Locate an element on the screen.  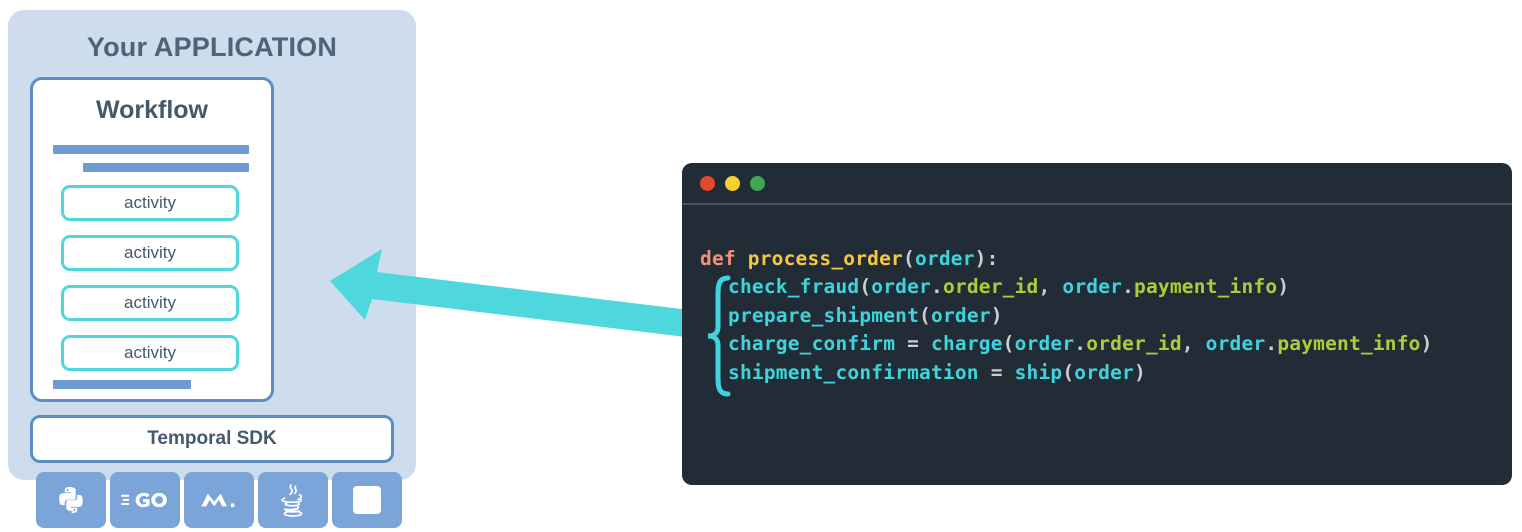
dotnet-logo-icon is located at coordinates (219, 500).